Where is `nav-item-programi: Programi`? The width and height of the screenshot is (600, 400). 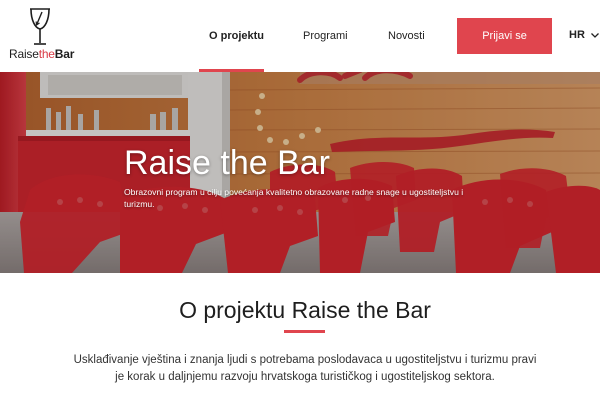 nav-item-programi: Programi is located at coordinates (325, 36).